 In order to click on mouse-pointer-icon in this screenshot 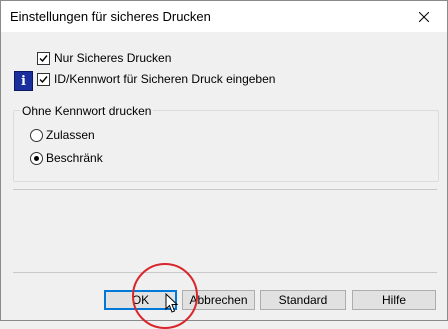, I will do `click(172, 303)`.